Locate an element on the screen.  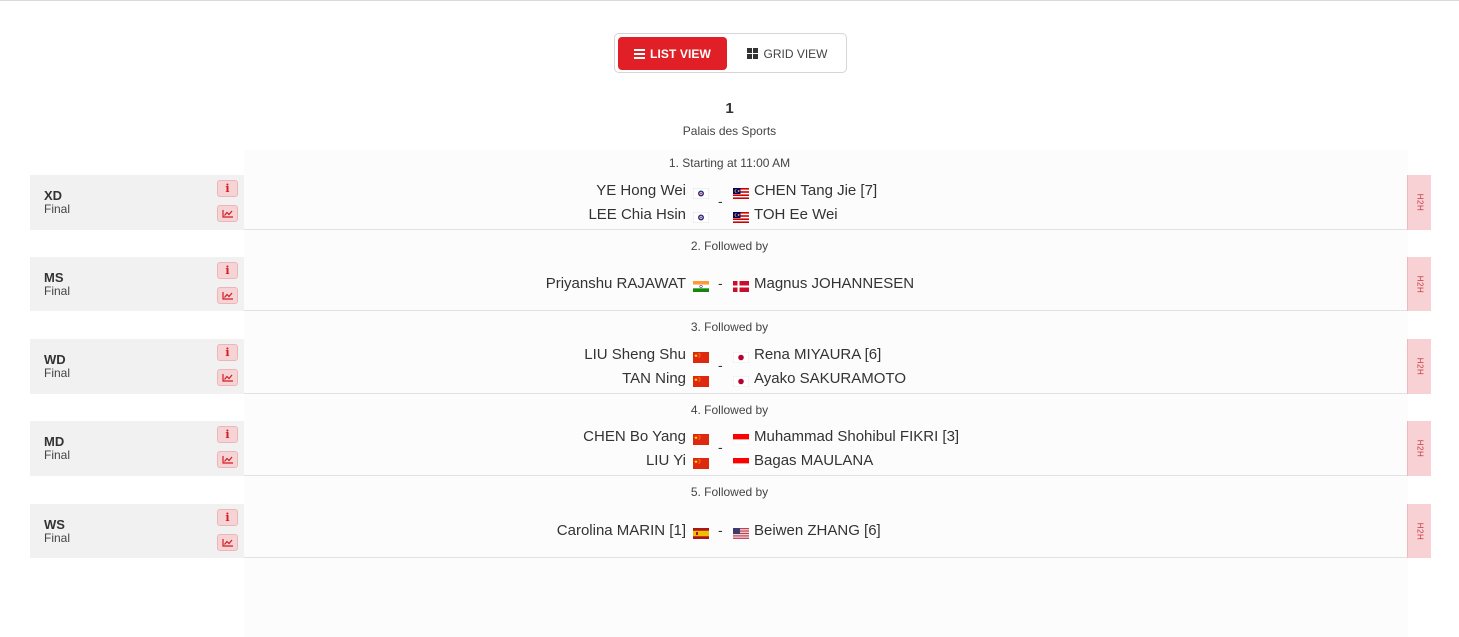
player-right: TOH Ee Wei is located at coordinates (796, 215).